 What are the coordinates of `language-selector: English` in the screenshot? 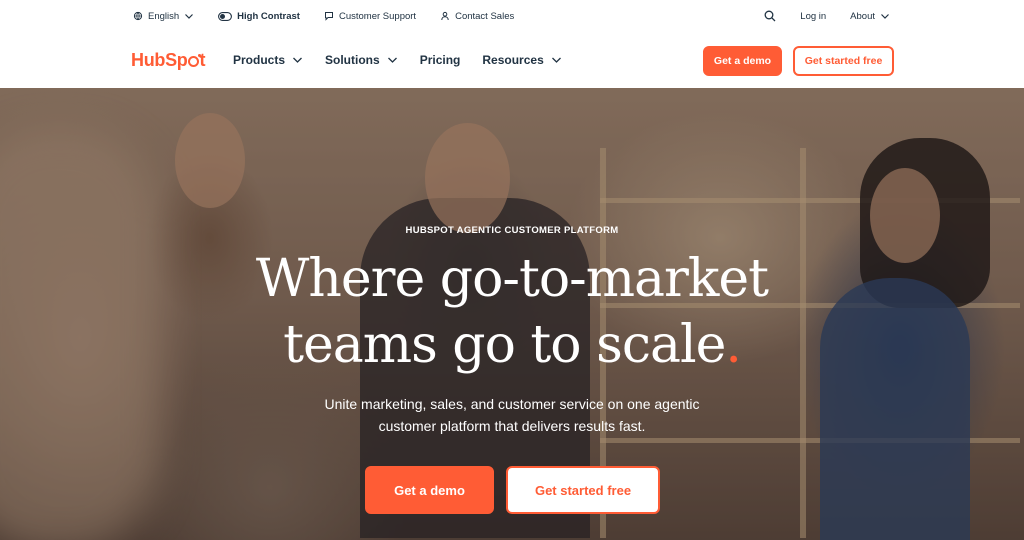 It's located at (163, 16).